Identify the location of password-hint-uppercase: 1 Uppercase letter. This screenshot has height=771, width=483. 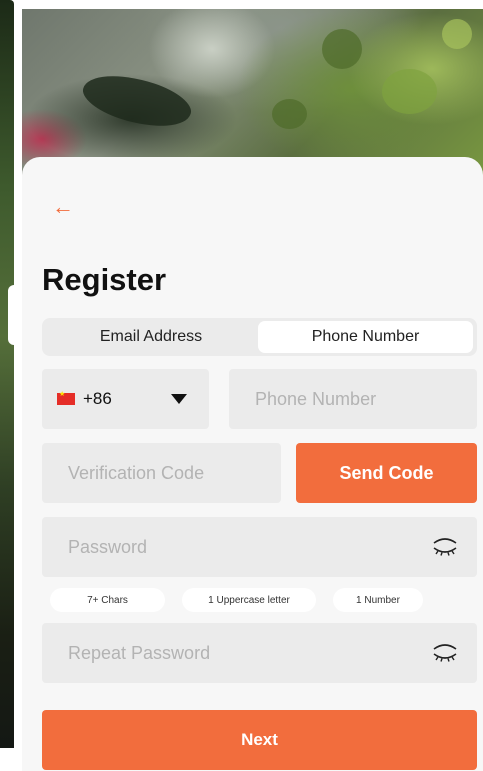
(249, 600).